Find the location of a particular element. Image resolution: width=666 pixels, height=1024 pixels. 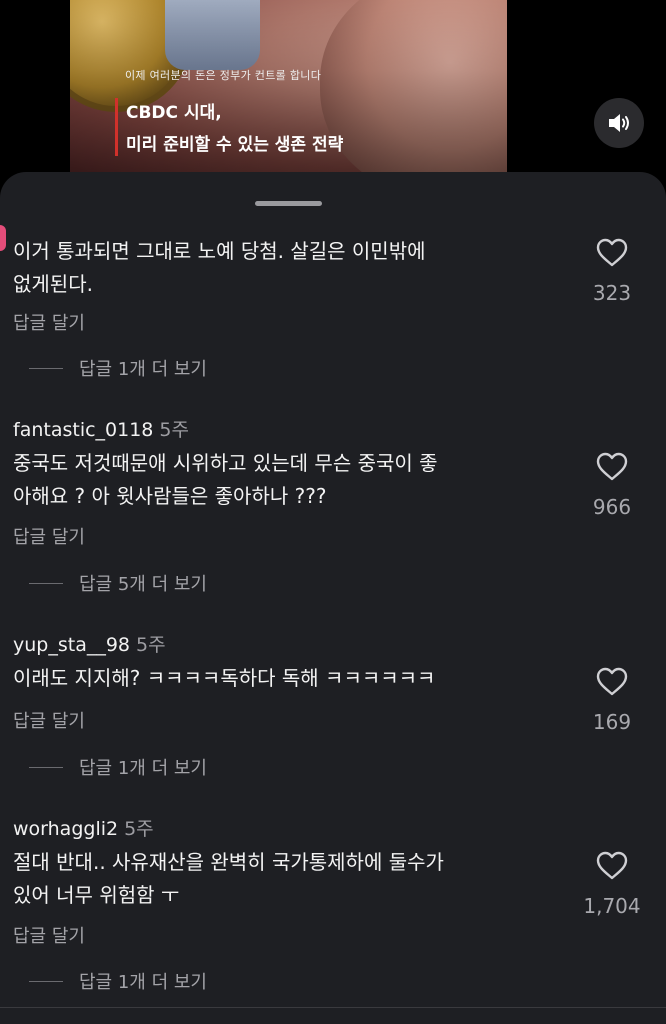

headline-line-2: 미리 준비할 수 있는 생존 전략 is located at coordinates (235, 145).